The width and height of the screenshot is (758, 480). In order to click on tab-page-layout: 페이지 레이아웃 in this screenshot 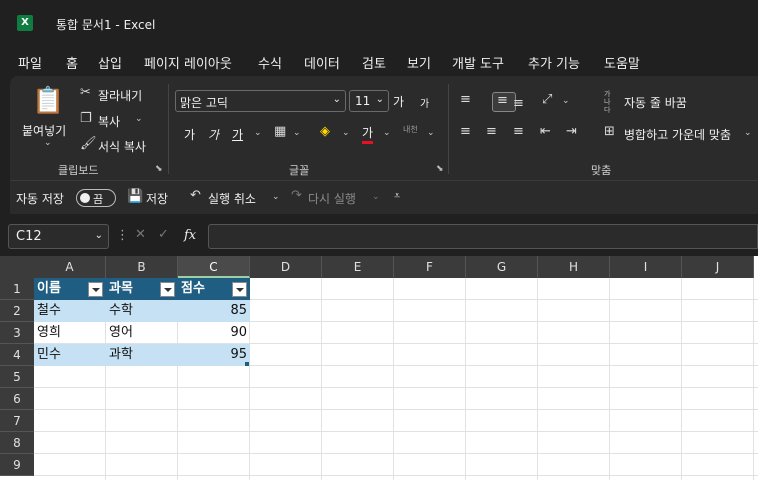, I will do `click(188, 62)`.